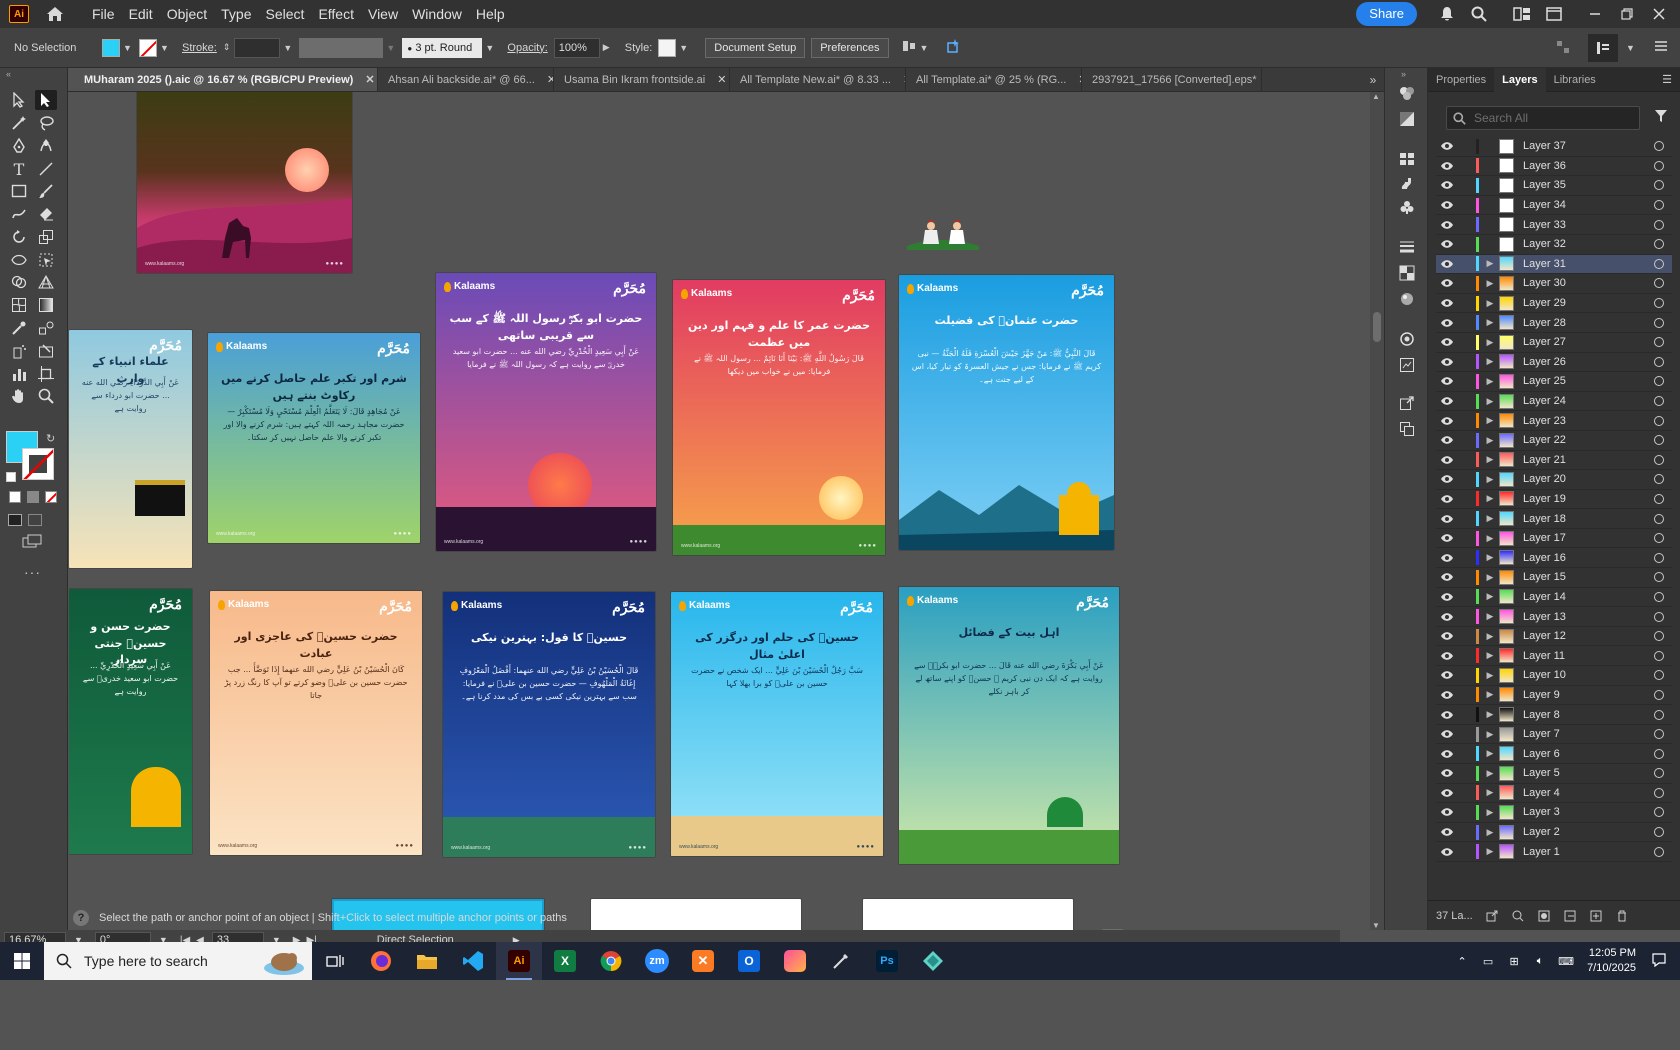 The height and width of the screenshot is (1050, 1680). Describe the element at coordinates (1554, 264) in the screenshot. I see `layer-row: ▶ Layer 31` at that location.